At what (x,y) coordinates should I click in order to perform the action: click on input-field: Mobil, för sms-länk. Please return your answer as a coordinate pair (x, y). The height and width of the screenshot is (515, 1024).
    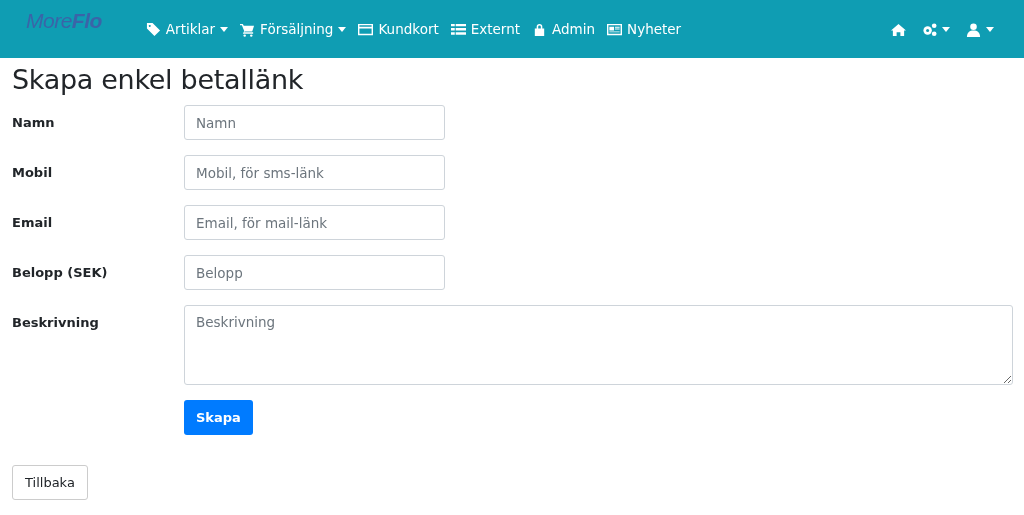
    Looking at the image, I should click on (314, 172).